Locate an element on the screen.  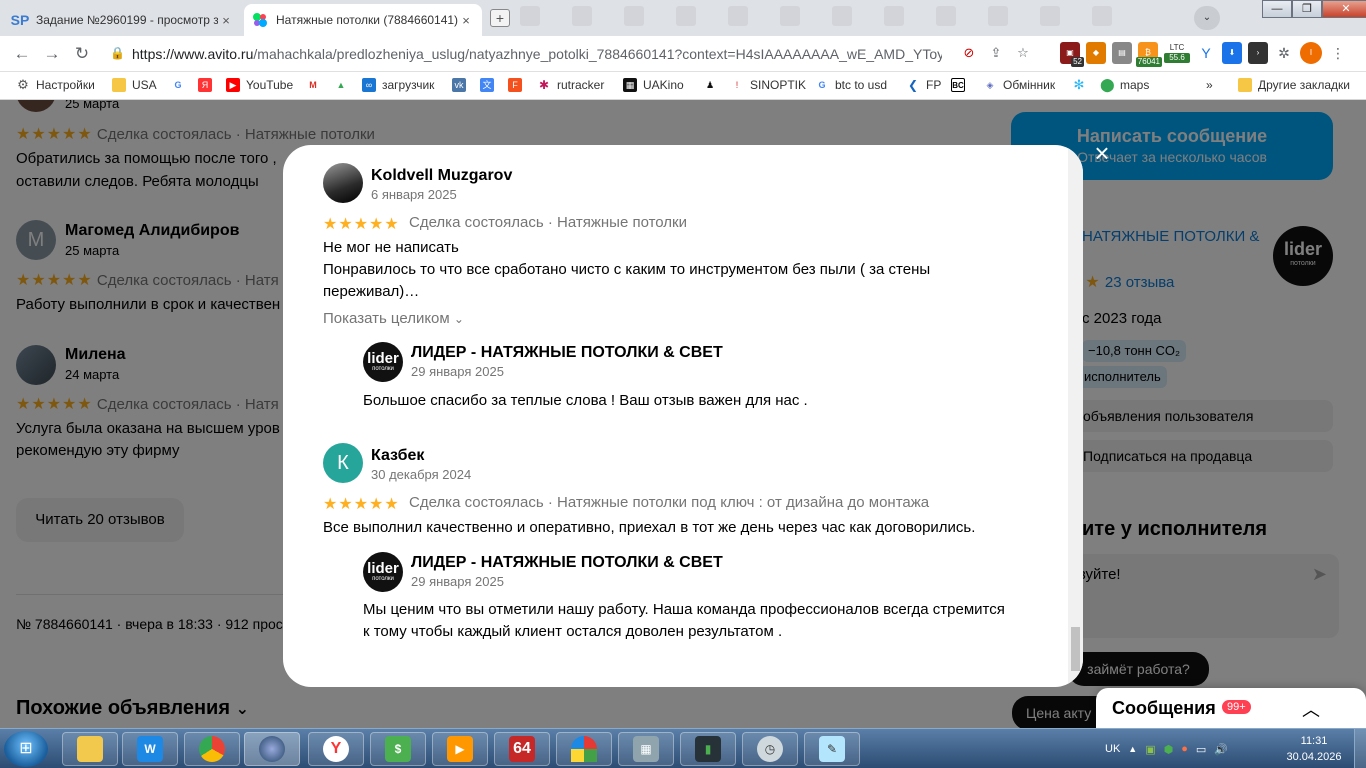
taskbar-clock-display: 11:31 30.04.2026 is located at coordinates (1314, 749).